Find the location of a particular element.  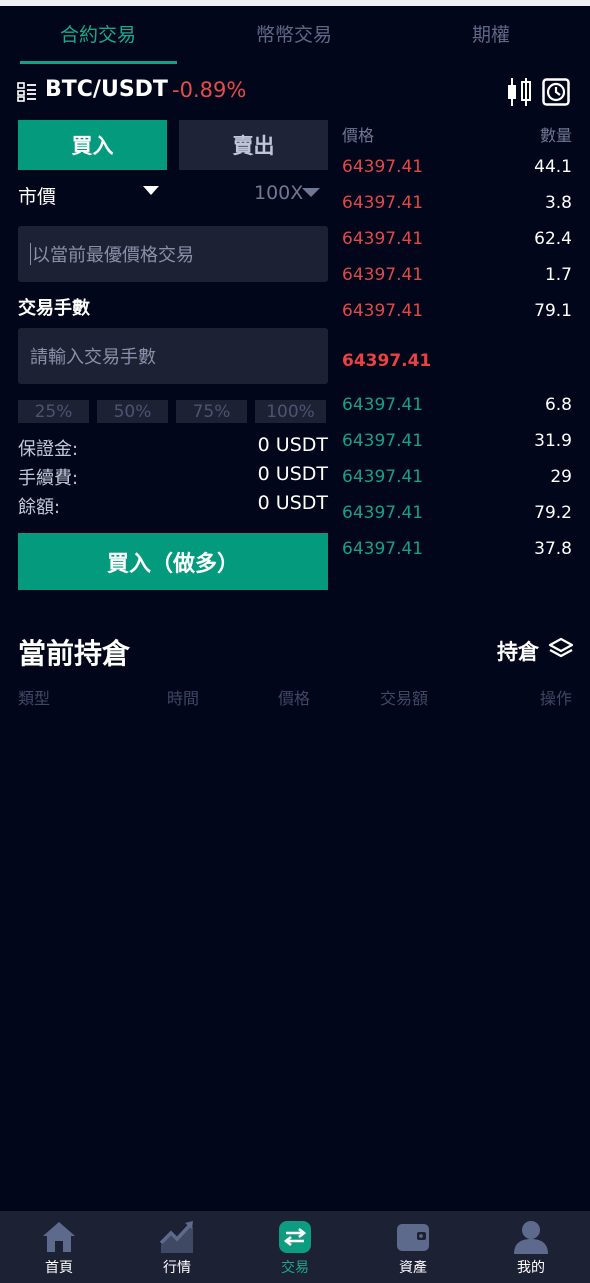

lots-input: 請輸入交易手數 is located at coordinates (173, 356).